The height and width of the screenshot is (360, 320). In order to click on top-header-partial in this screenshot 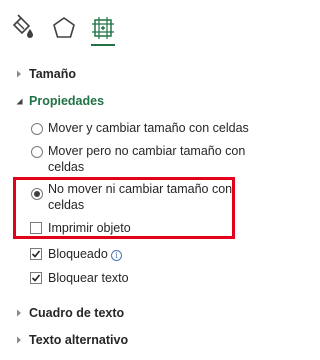, I will do `click(126, 3)`.